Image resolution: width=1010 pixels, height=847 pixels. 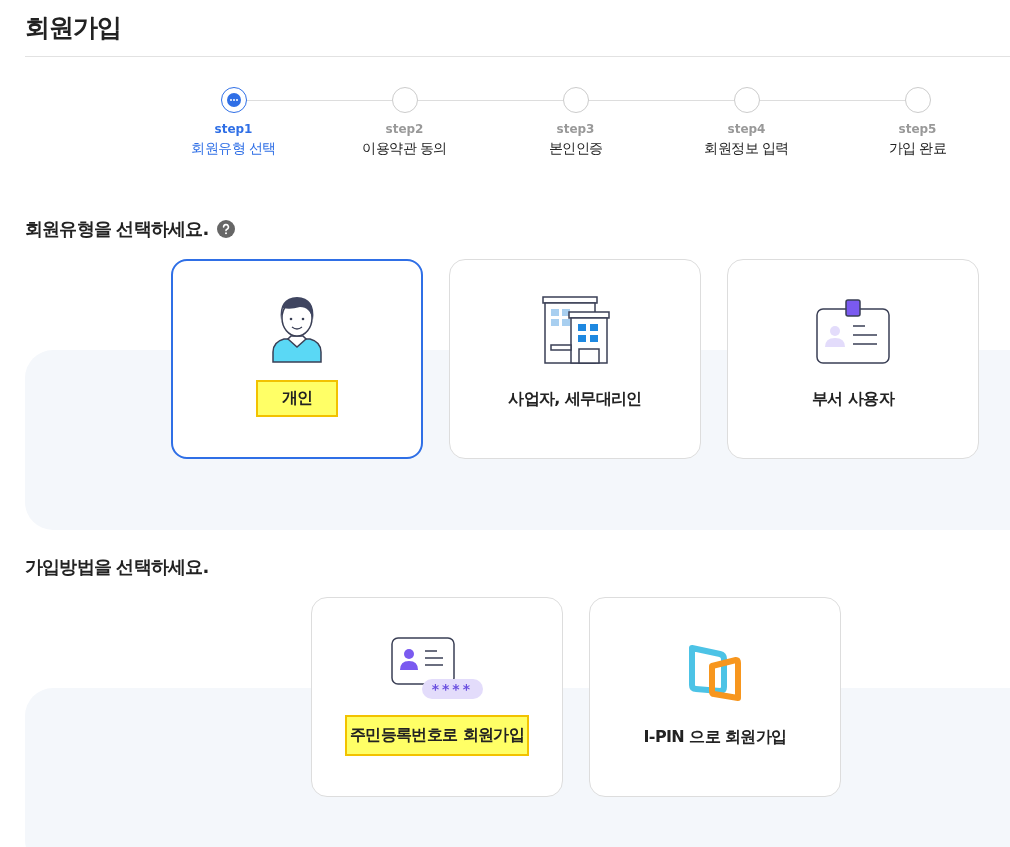 What do you see at coordinates (917, 149) in the screenshot?
I see `step-name: 가입 완료` at bounding box center [917, 149].